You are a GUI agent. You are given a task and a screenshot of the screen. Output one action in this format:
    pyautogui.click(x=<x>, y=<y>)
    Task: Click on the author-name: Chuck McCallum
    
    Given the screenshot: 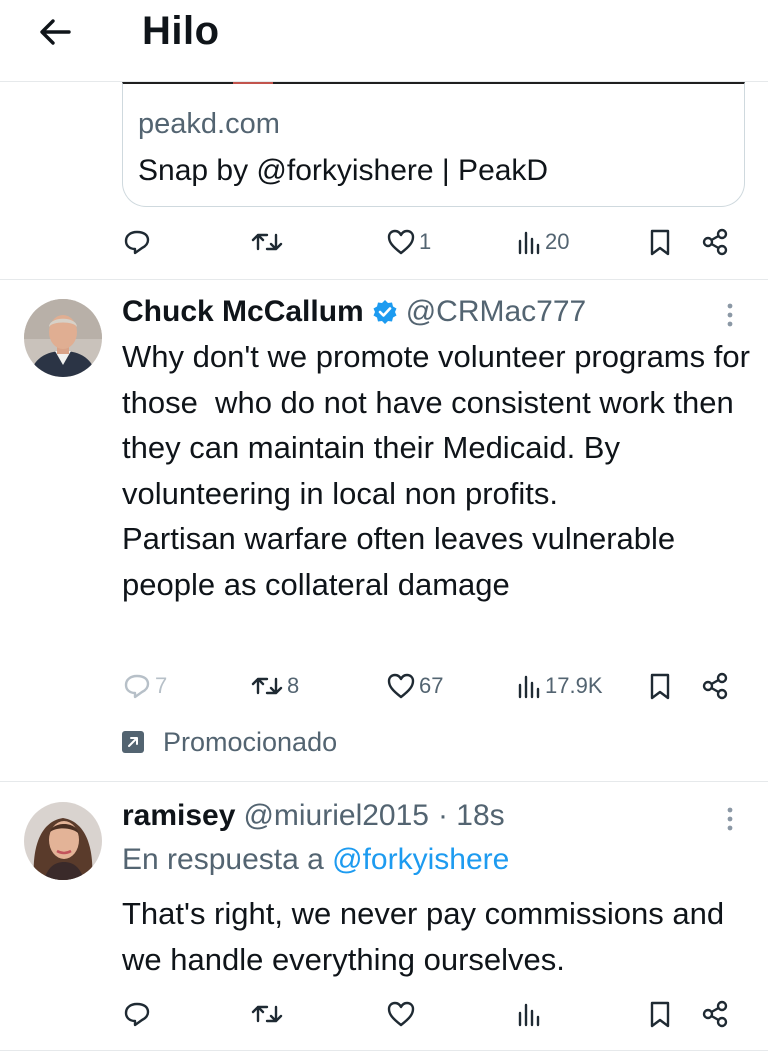 What is the action you would take?
    pyautogui.click(x=243, y=312)
    